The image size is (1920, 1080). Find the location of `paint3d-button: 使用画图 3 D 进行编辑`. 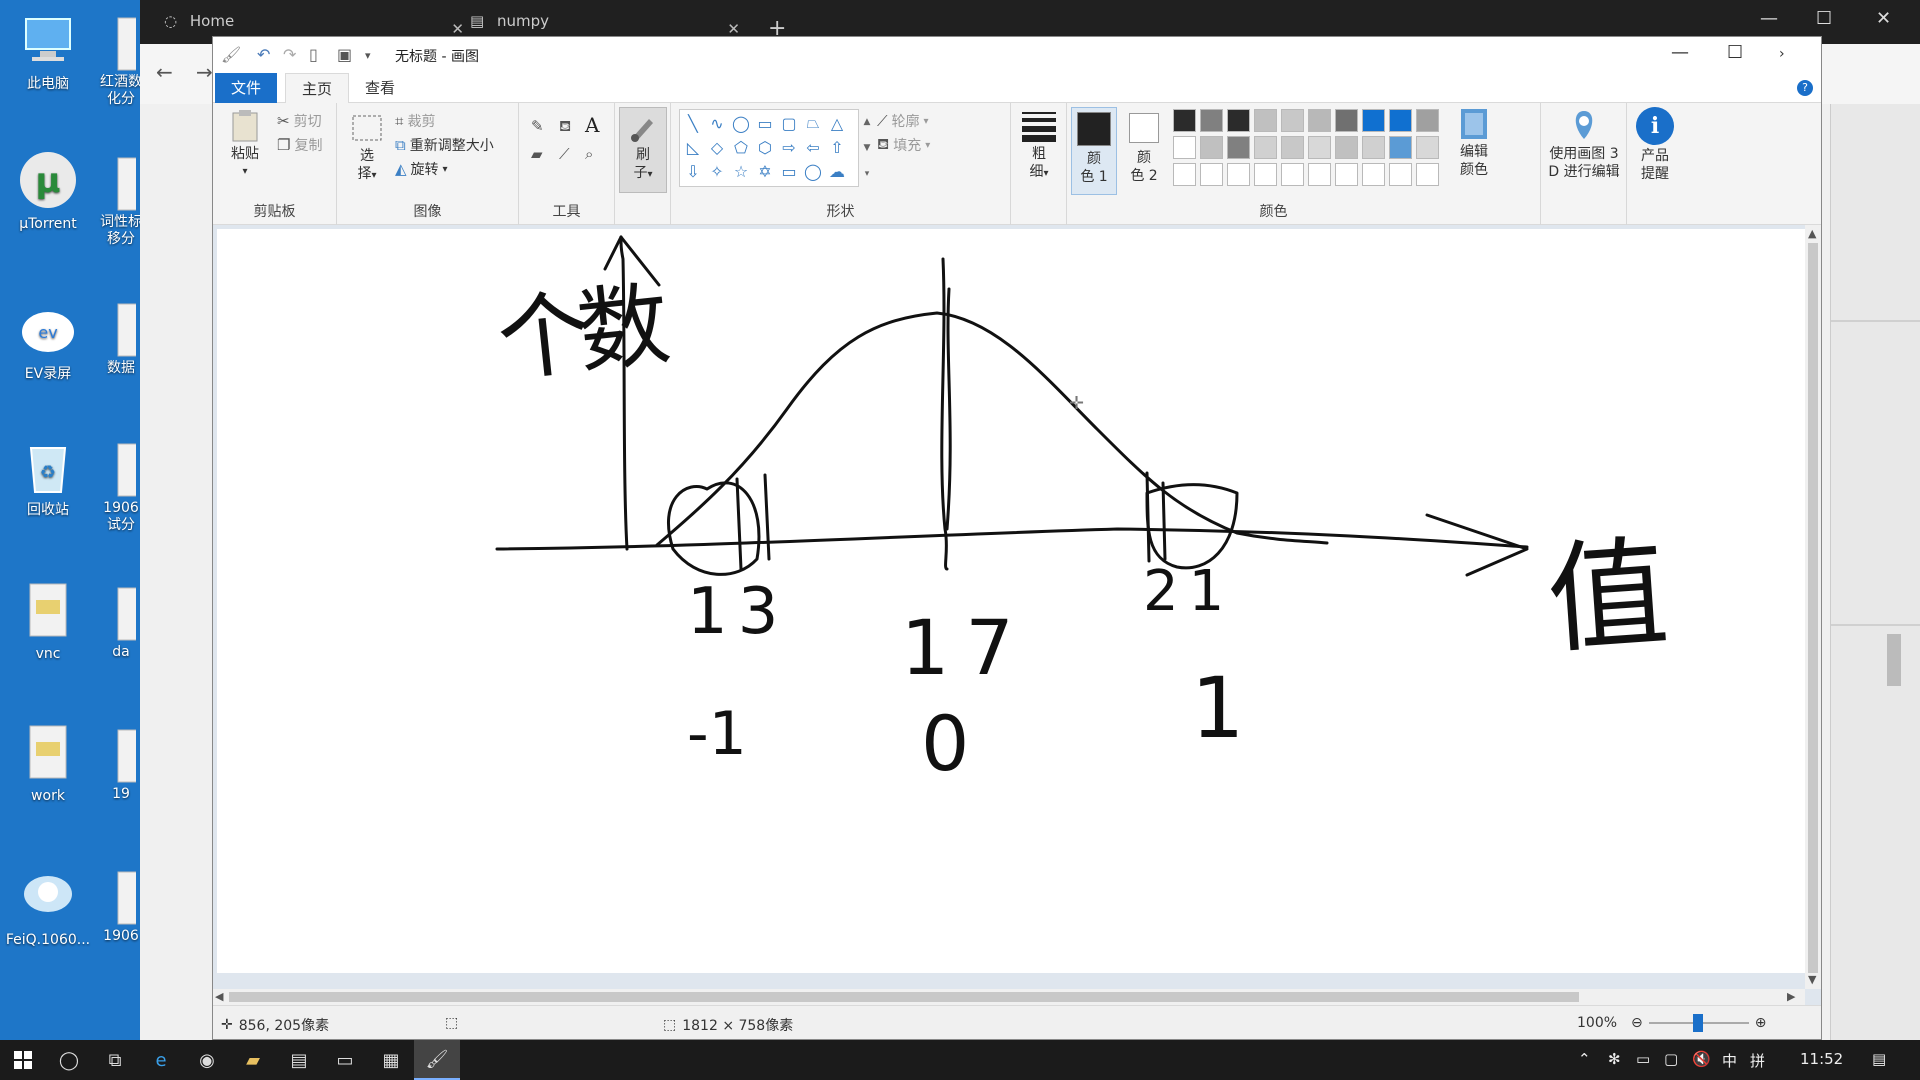

paint3d-button: 使用画图 3 D 进行编辑 is located at coordinates (1584, 145).